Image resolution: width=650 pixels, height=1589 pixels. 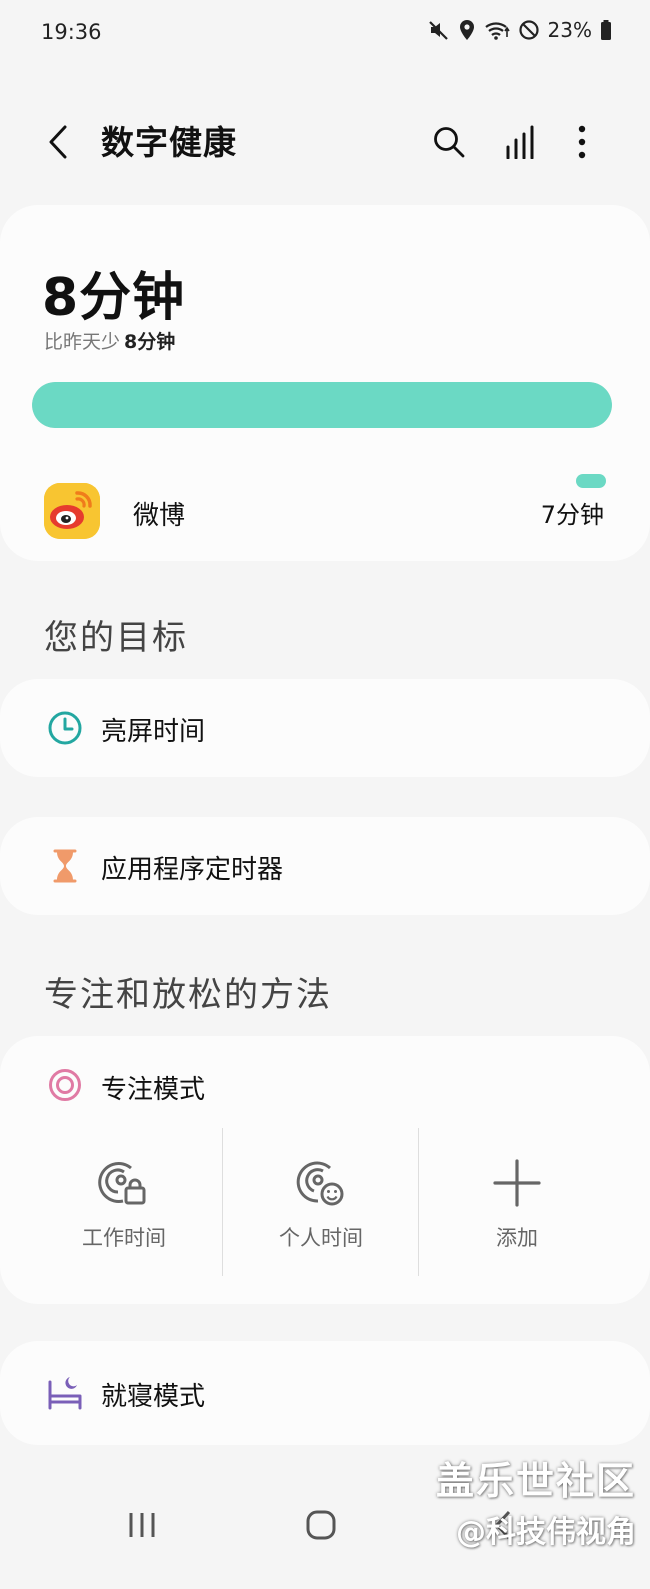 What do you see at coordinates (122, 1183) in the screenshot?
I see `work-focus-icon` at bounding box center [122, 1183].